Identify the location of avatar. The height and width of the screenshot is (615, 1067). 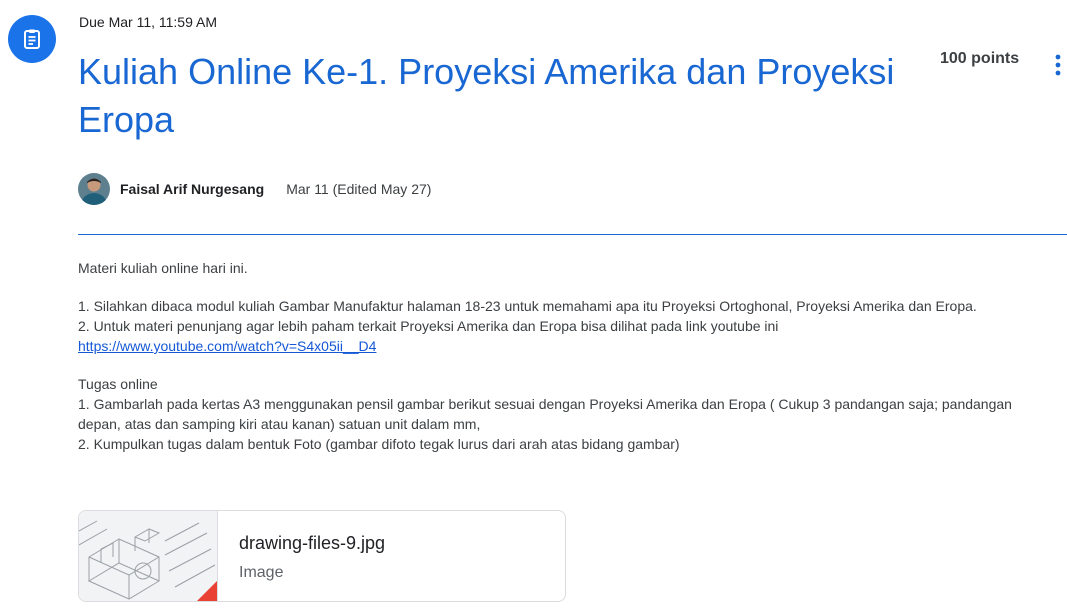
(94, 189).